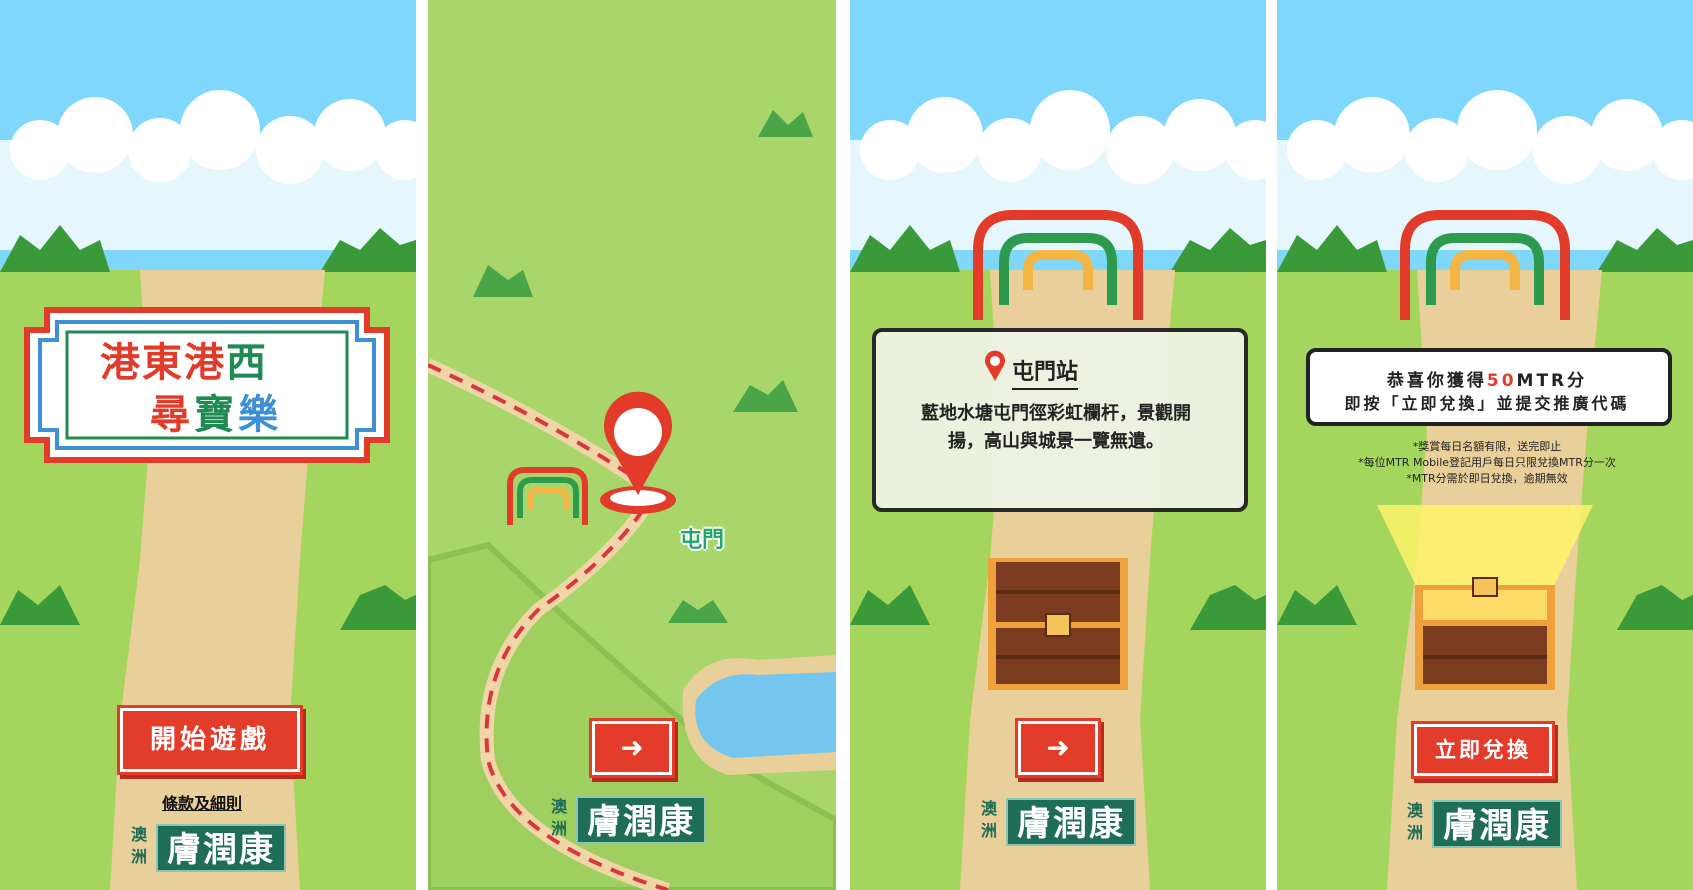 The image size is (1693, 890). What do you see at coordinates (172, 415) in the screenshot?
I see `title-char: 尋` at bounding box center [172, 415].